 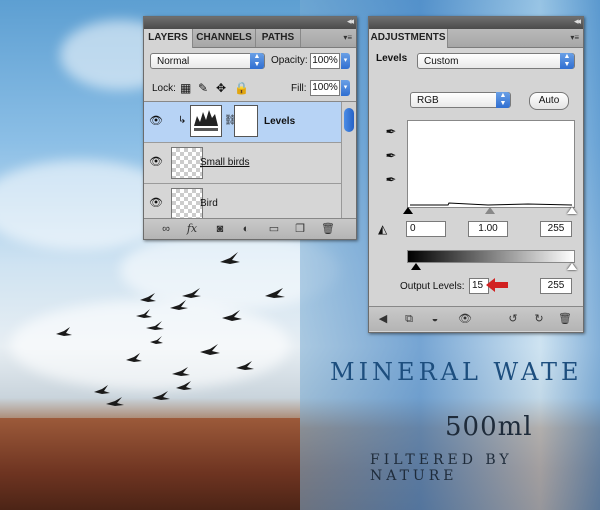 What do you see at coordinates (408, 210) in the screenshot?
I see `input-black-slider` at bounding box center [408, 210].